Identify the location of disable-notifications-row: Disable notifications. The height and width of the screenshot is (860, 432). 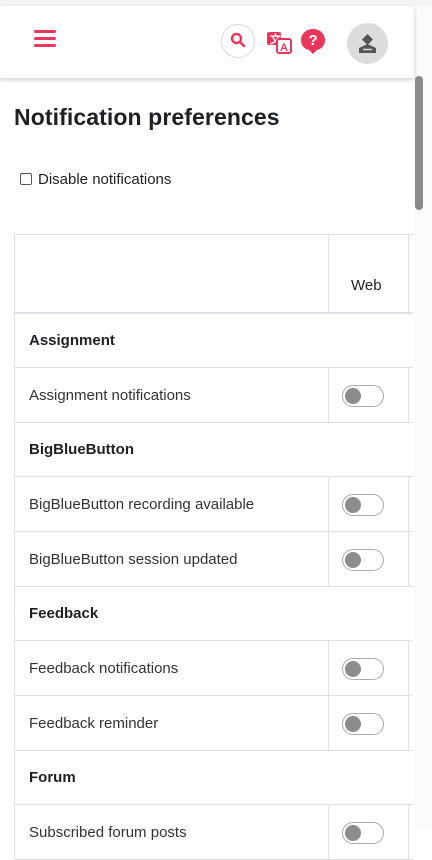
(95, 179).